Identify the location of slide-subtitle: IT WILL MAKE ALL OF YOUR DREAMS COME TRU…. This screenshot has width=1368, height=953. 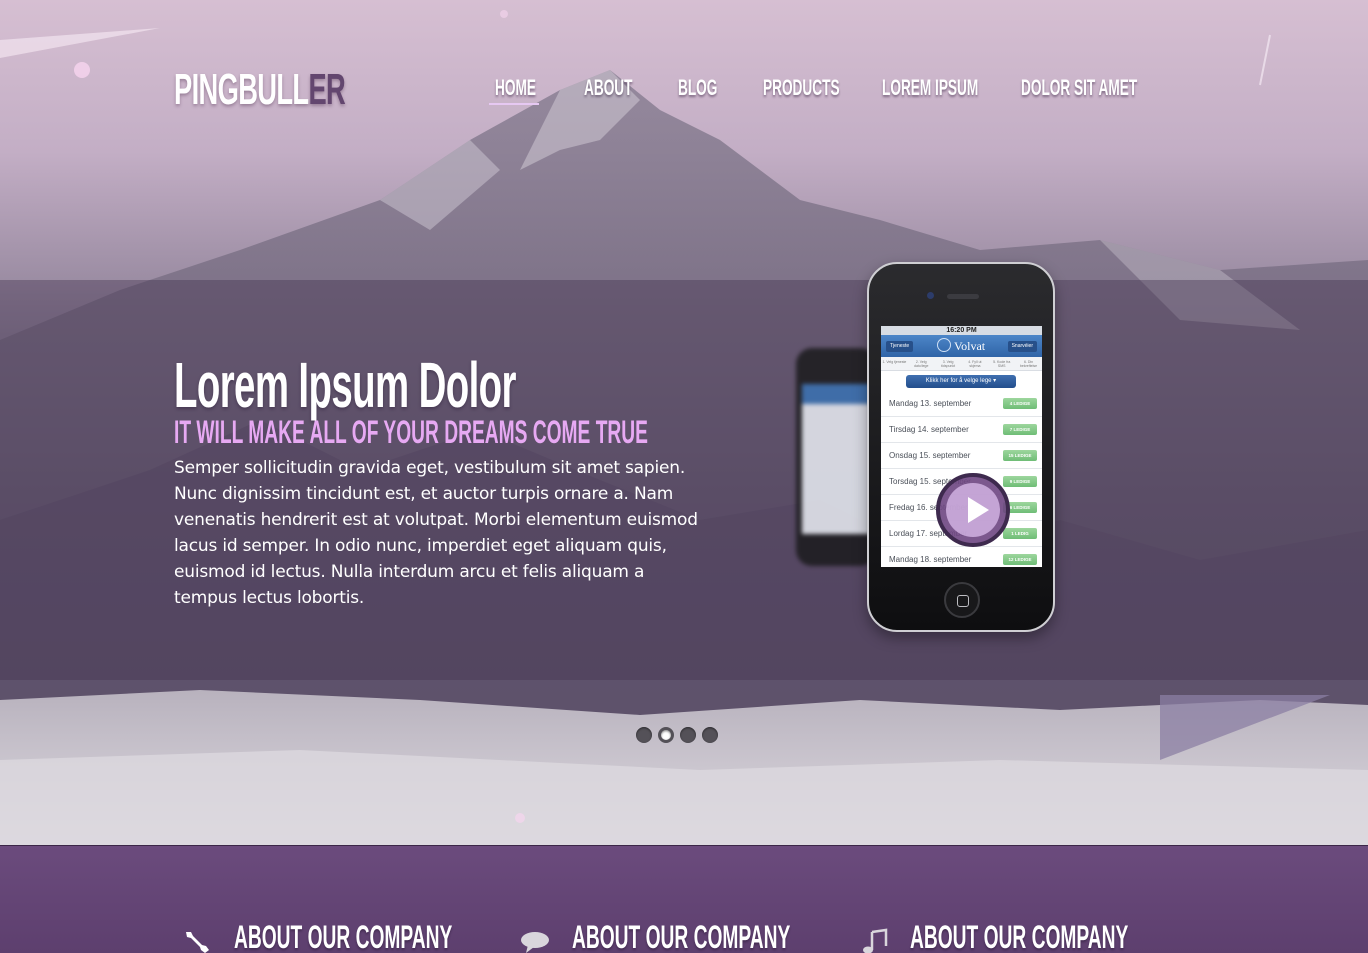
(411, 432).